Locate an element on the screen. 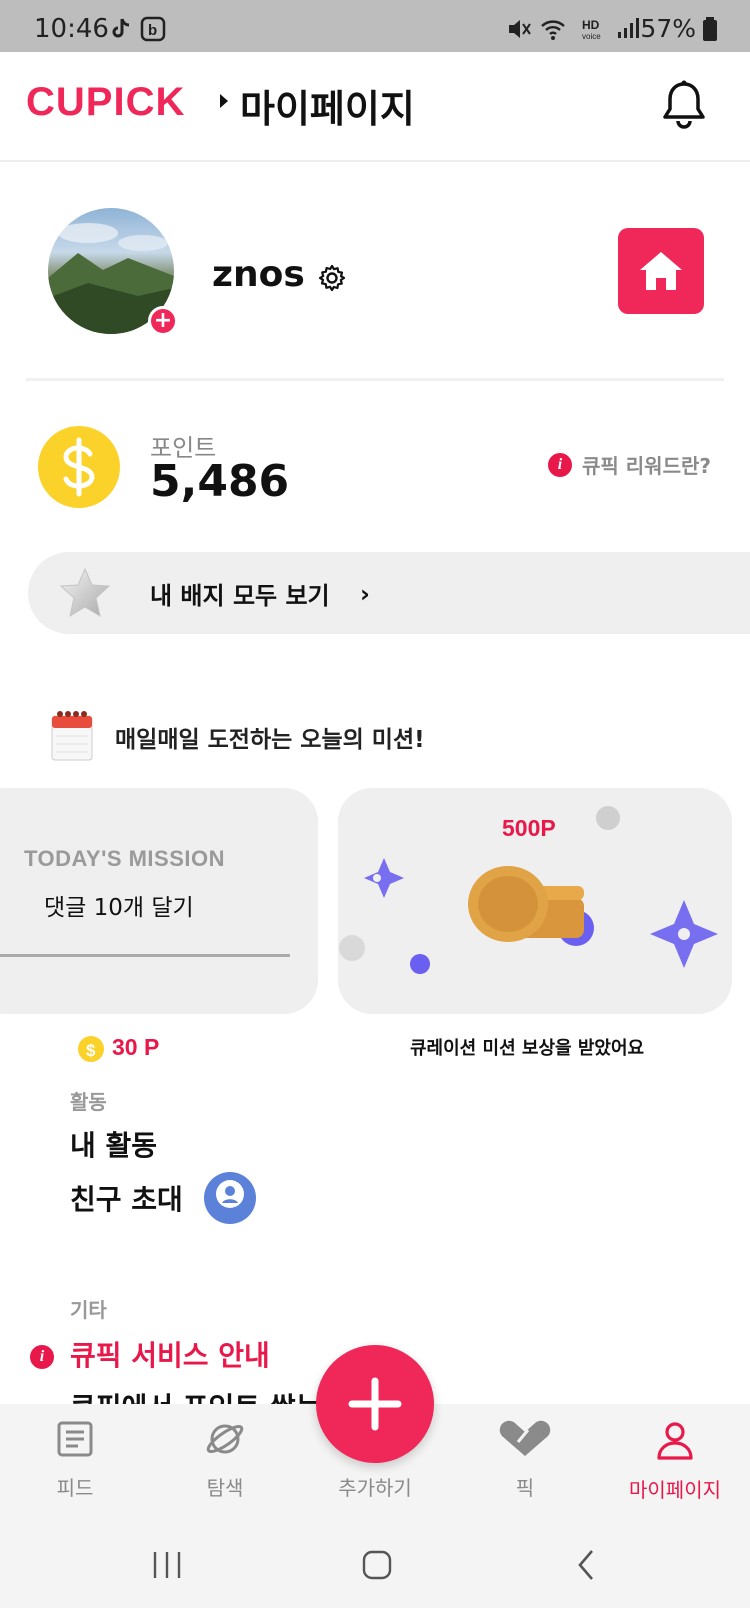 The image size is (750, 1608). svg-text: HD is located at coordinates (591, 25).